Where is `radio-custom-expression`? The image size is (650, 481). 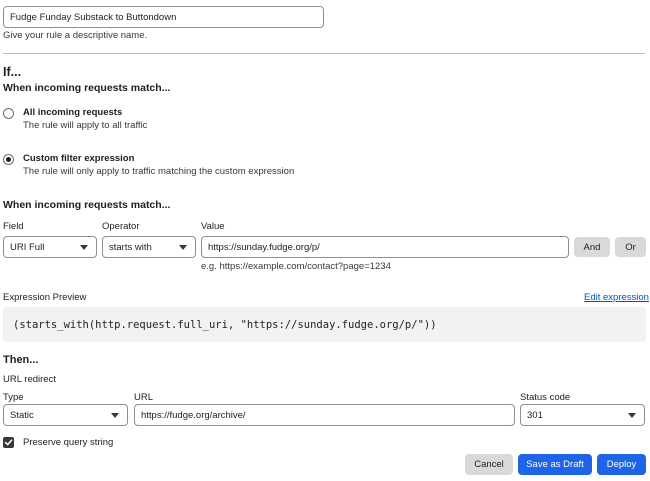
radio-custom-expression is located at coordinates (8, 159).